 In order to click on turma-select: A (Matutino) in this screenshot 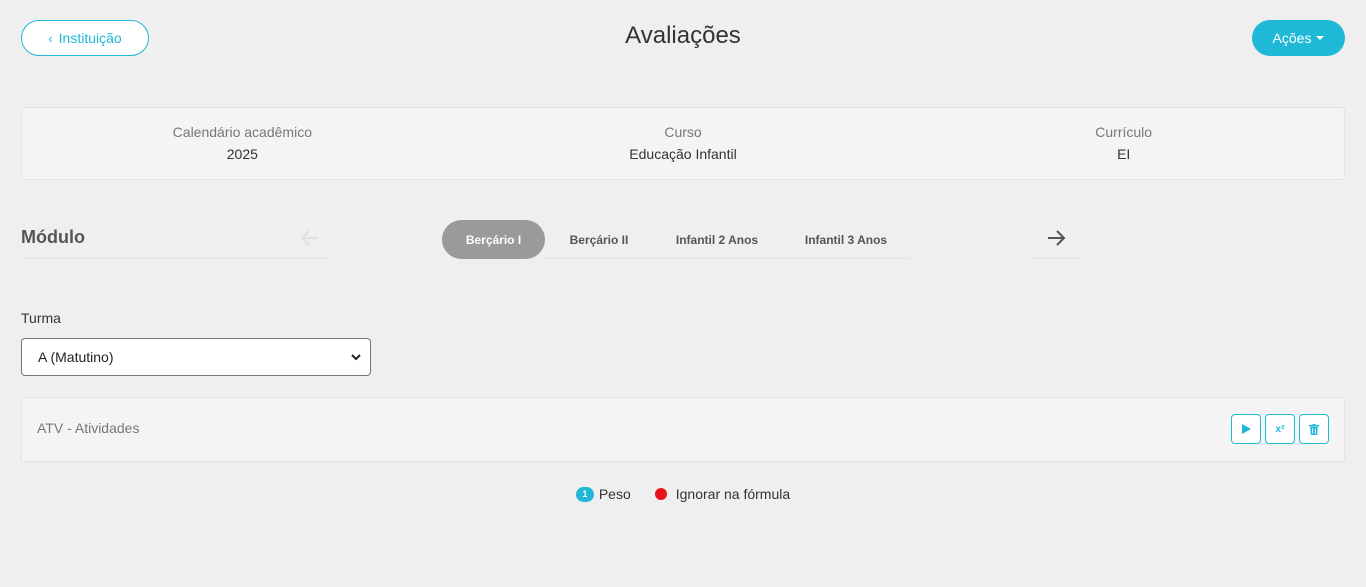, I will do `click(196, 357)`.